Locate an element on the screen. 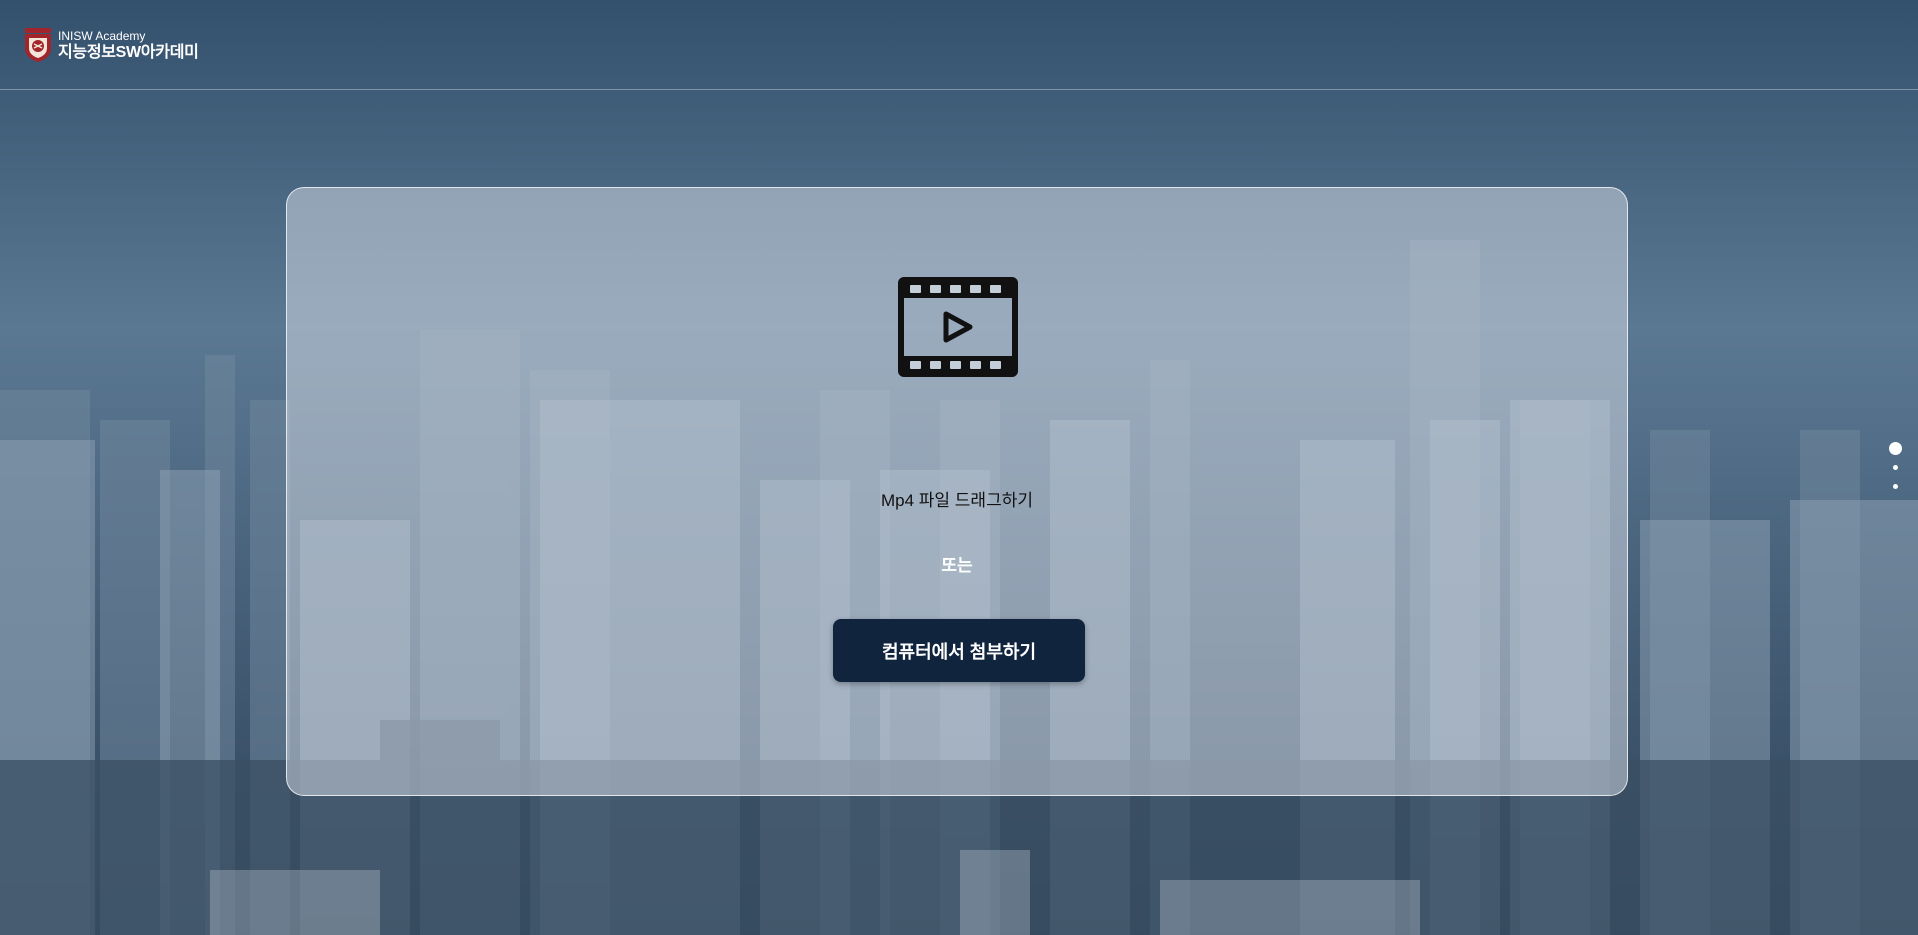 The width and height of the screenshot is (1918, 935). academy-logo: INISW Academy 지능정보SW아카데미 is located at coordinates (111, 45).